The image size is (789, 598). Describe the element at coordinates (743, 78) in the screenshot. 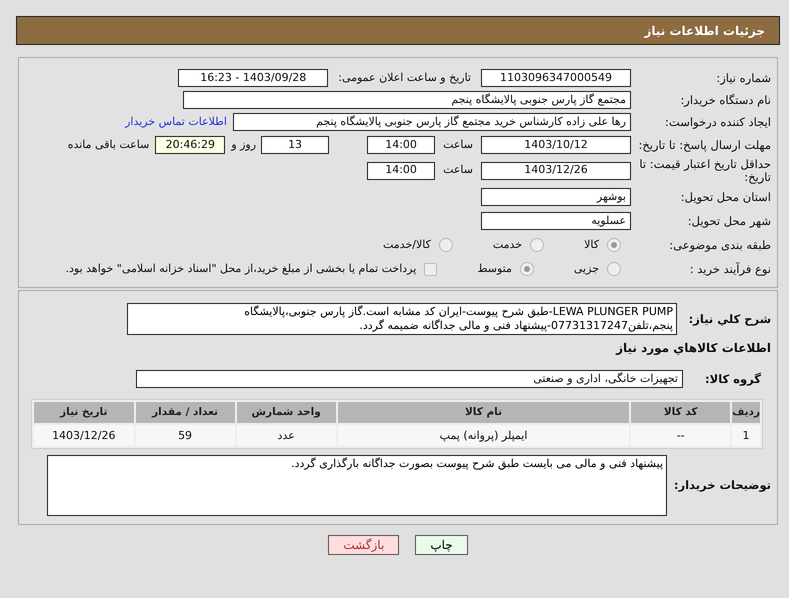

I see `field-label: شماره نیاز:` at that location.